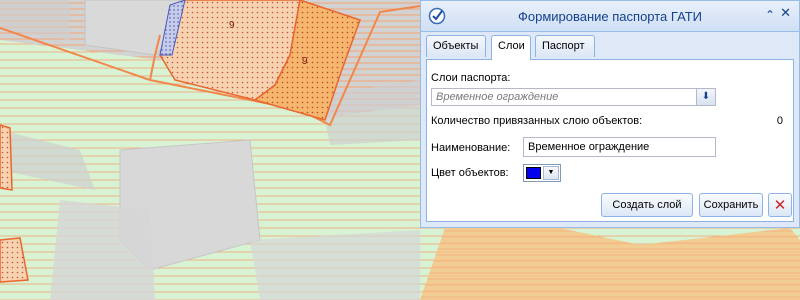 This screenshot has width=800, height=300. Describe the element at coordinates (542, 173) in the screenshot. I see `color-picker: ▼` at that location.